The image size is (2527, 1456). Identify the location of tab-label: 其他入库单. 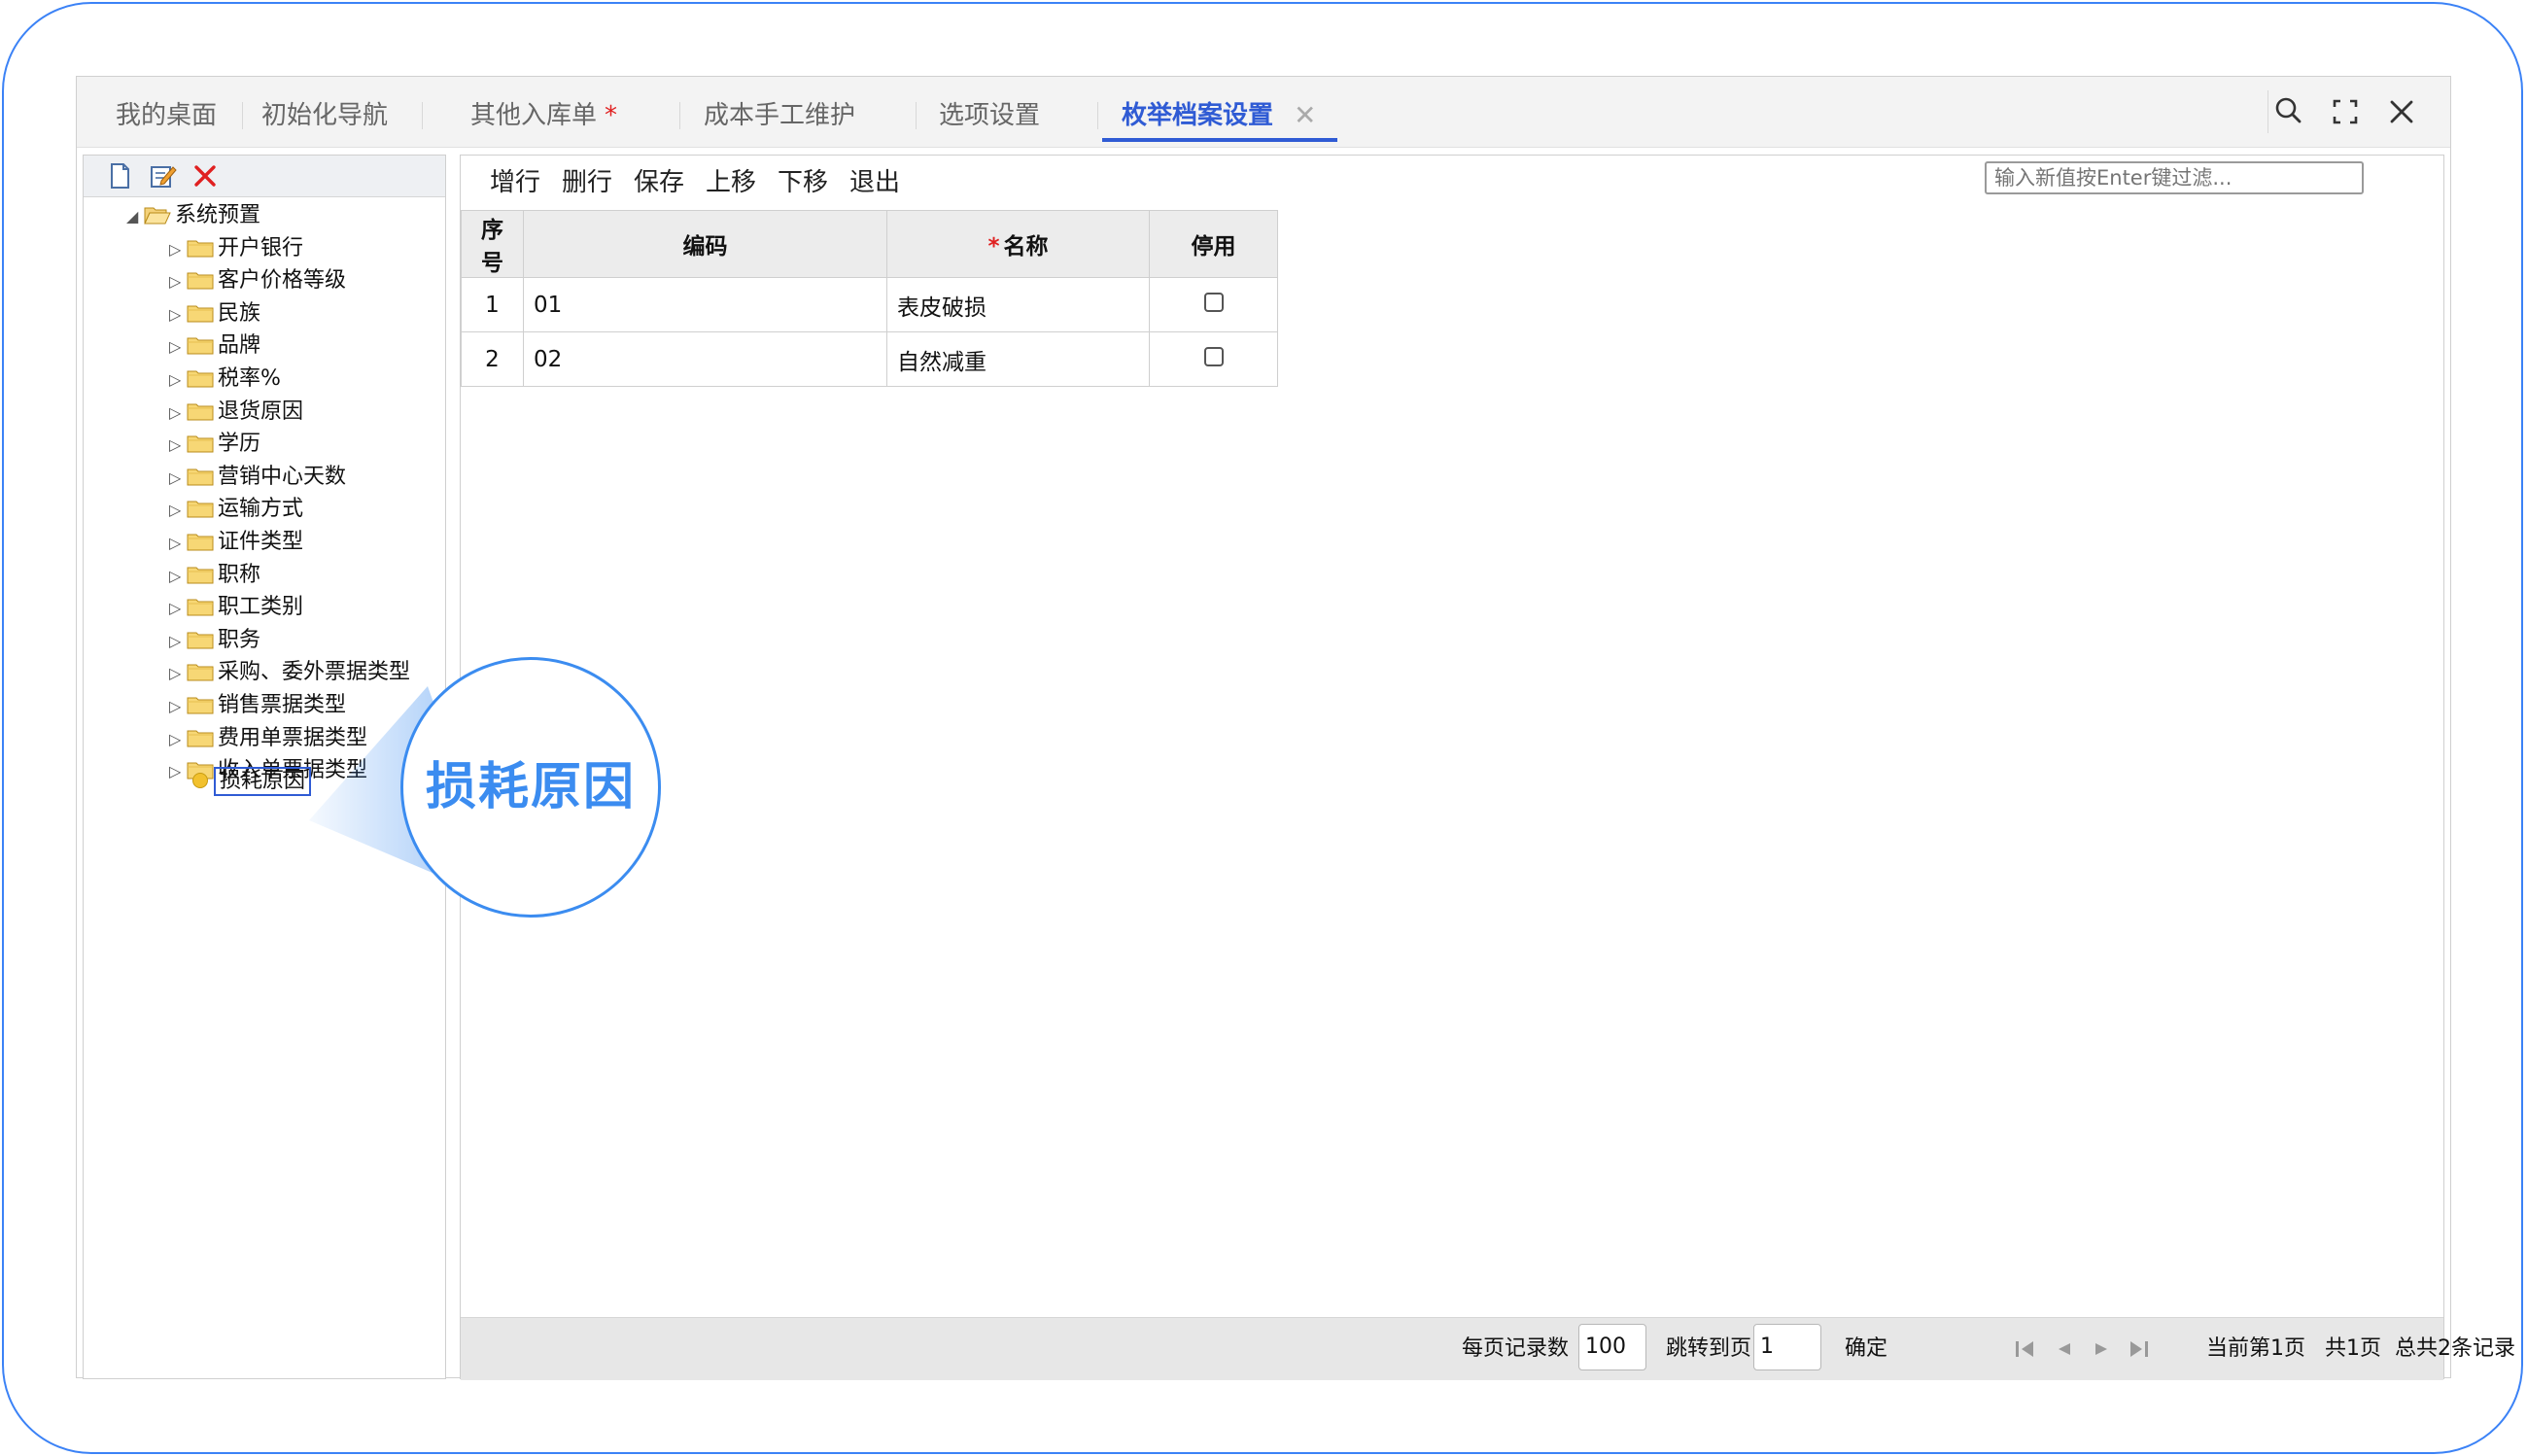
(534, 115).